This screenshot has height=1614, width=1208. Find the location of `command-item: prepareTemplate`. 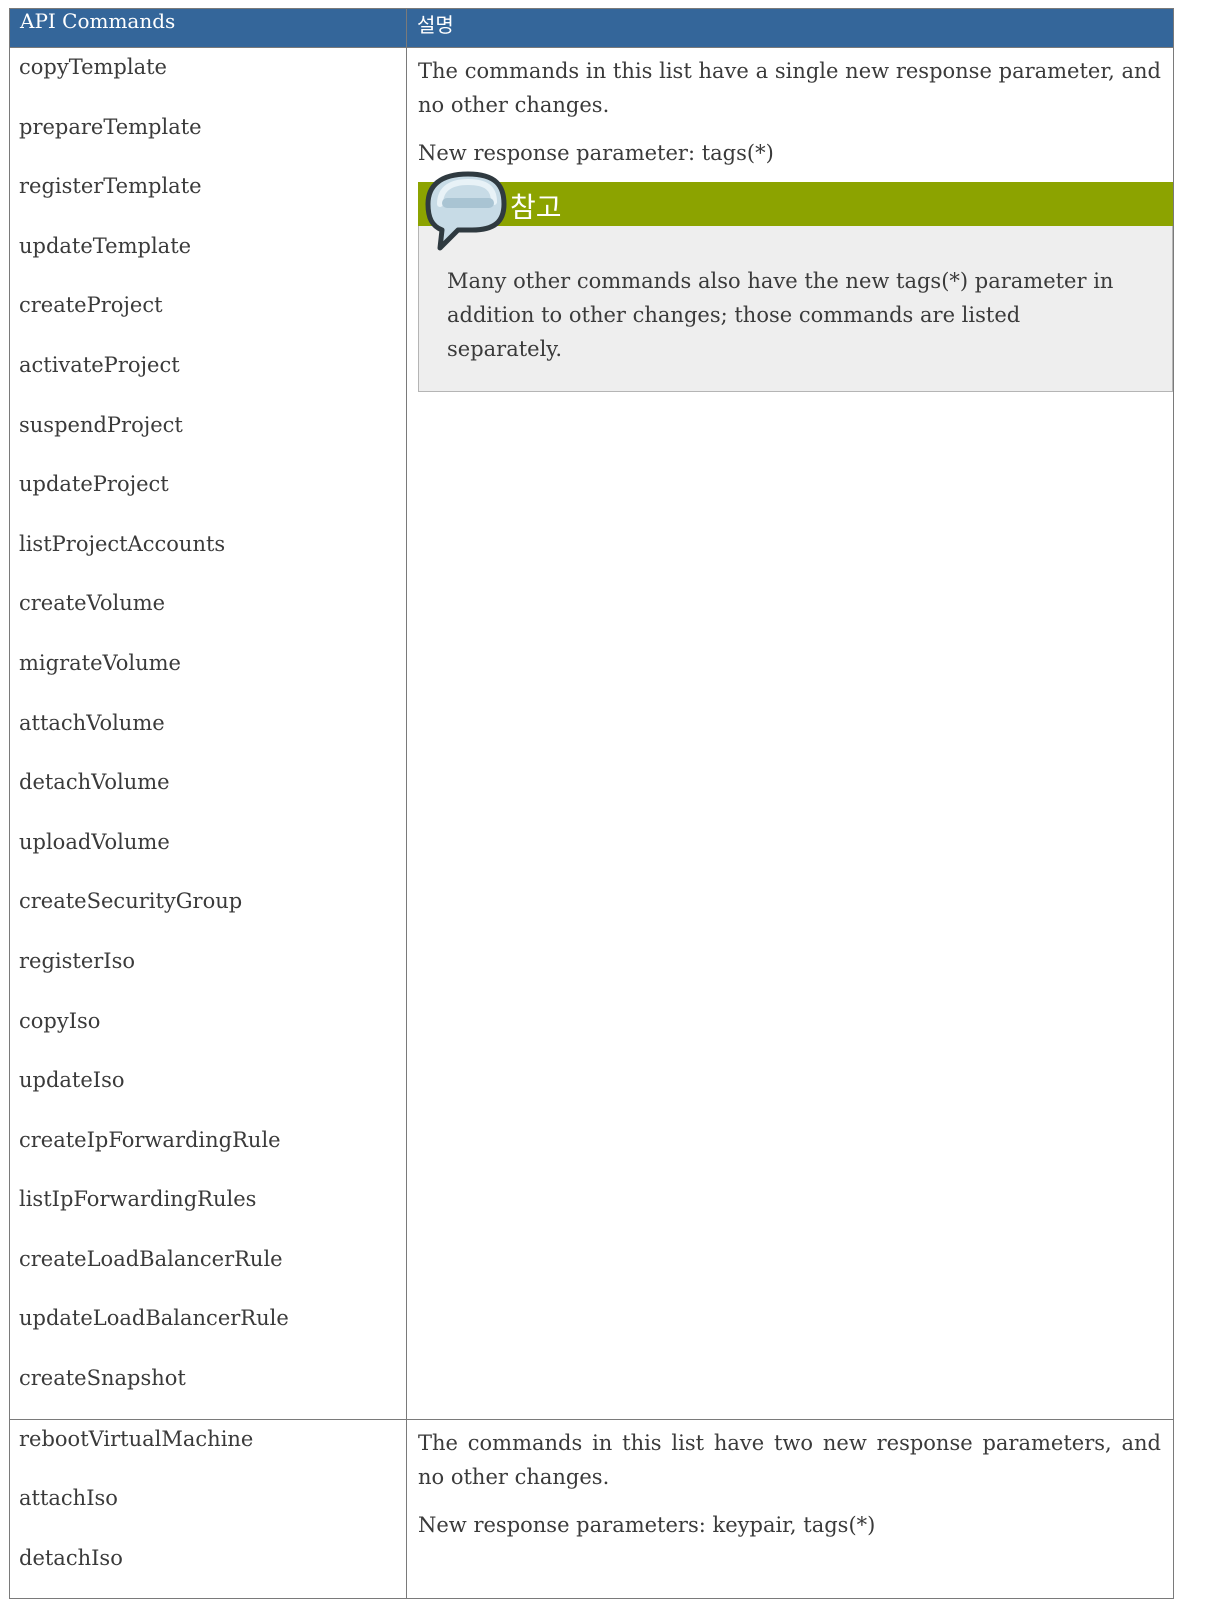

command-item: prepareTemplate is located at coordinates (110, 126).